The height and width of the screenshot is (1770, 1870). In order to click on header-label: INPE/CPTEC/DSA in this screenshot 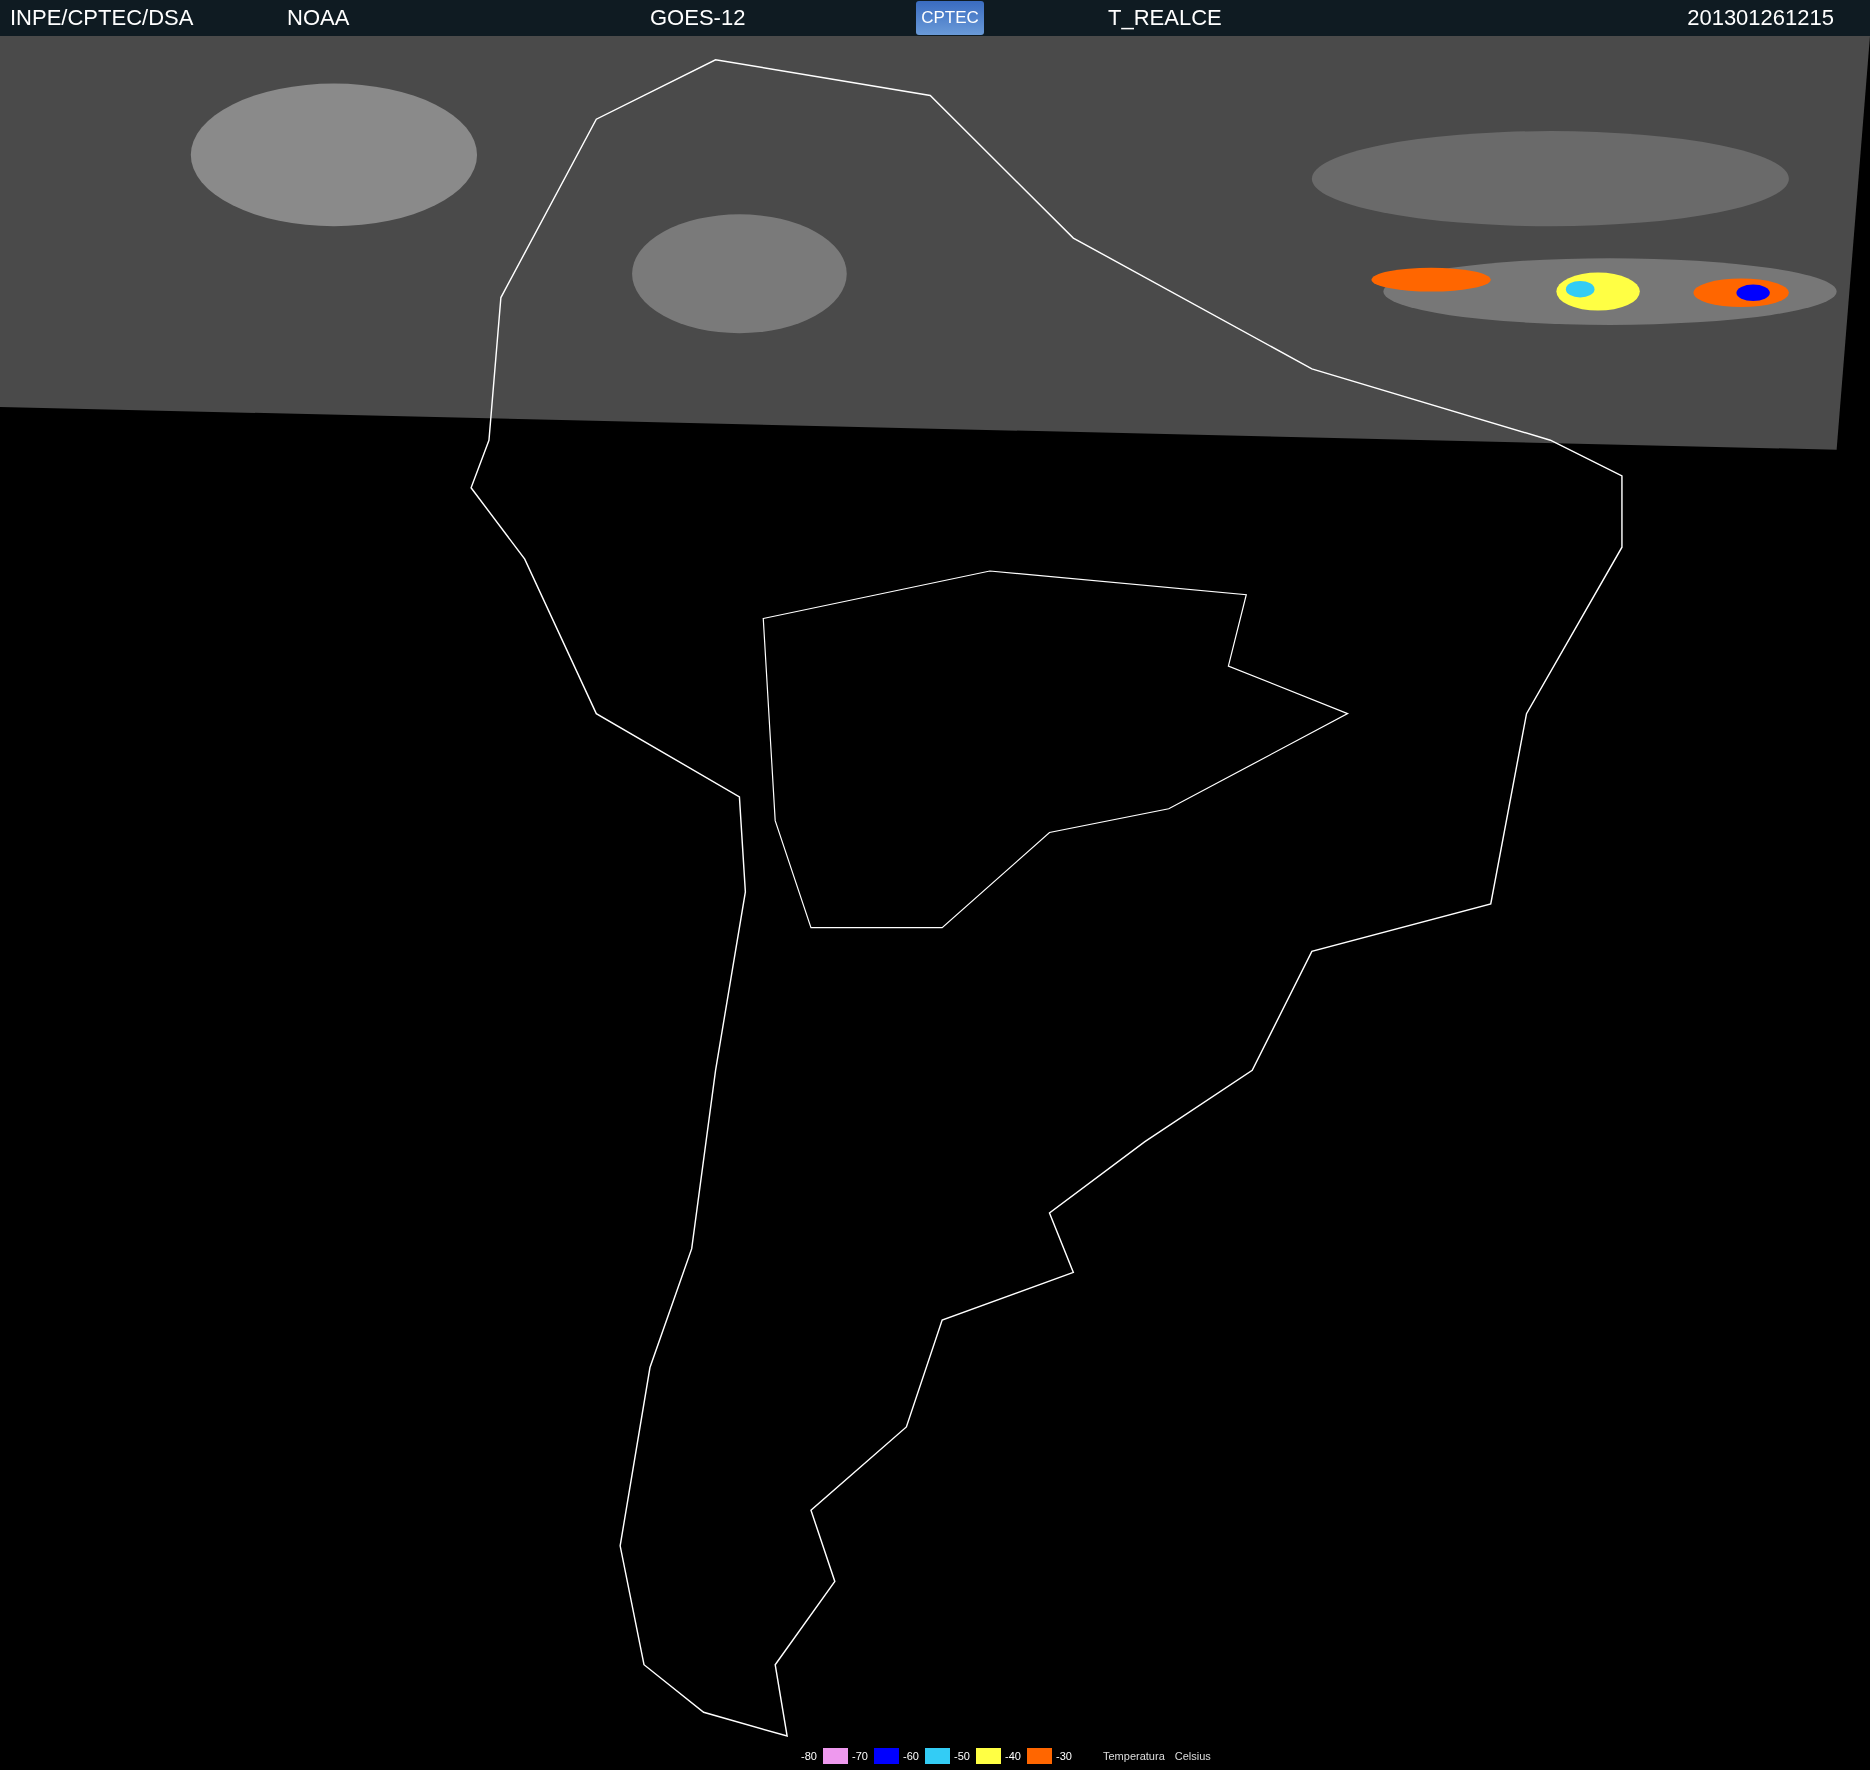, I will do `click(102, 18)`.